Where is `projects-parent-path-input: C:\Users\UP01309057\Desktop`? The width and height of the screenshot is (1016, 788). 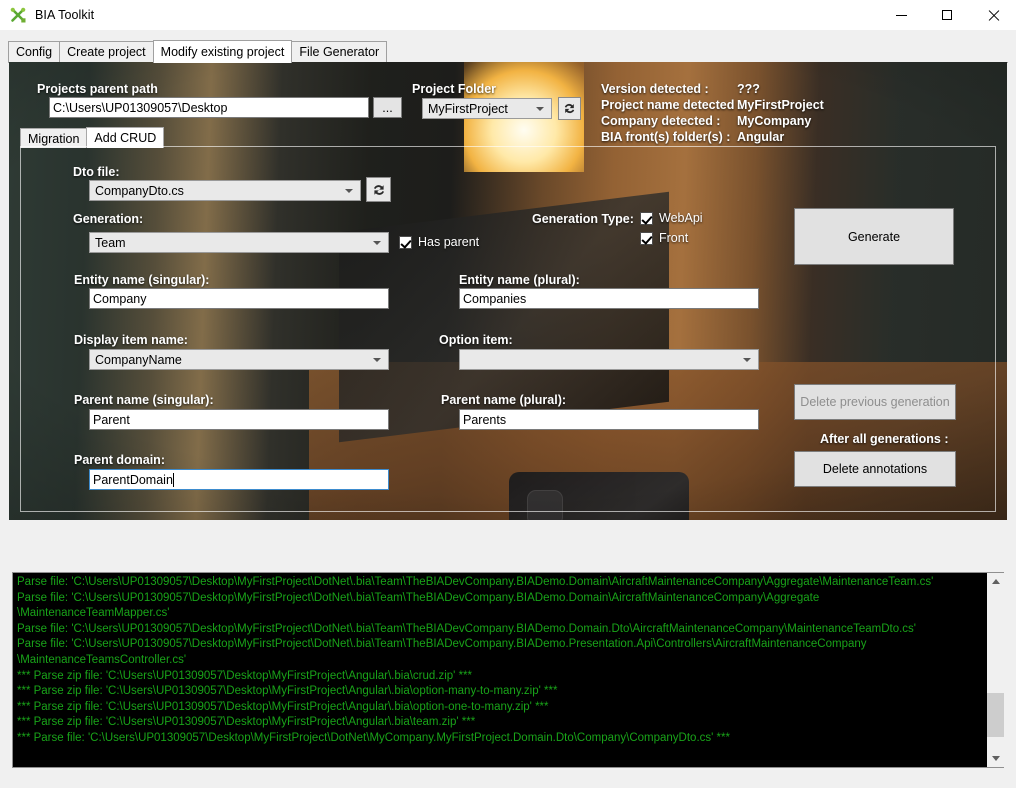 projects-parent-path-input: C:\Users\UP01309057\Desktop is located at coordinates (209, 107).